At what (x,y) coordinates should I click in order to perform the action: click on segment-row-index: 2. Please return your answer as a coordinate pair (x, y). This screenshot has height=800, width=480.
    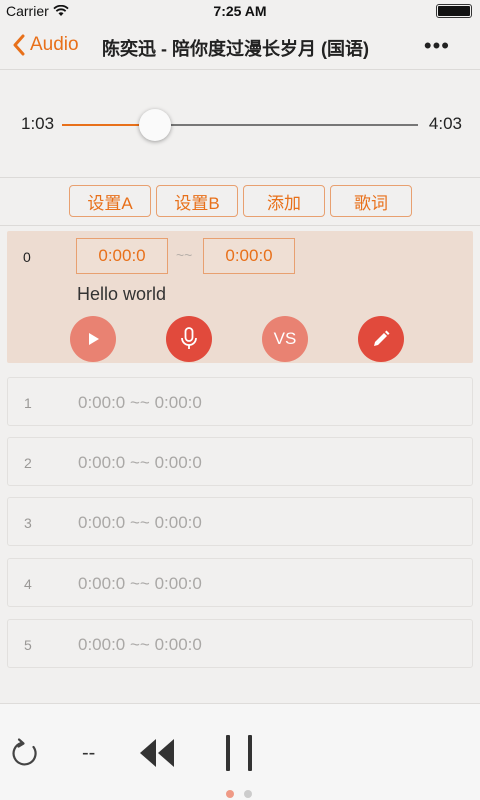
    Looking at the image, I should click on (28, 463).